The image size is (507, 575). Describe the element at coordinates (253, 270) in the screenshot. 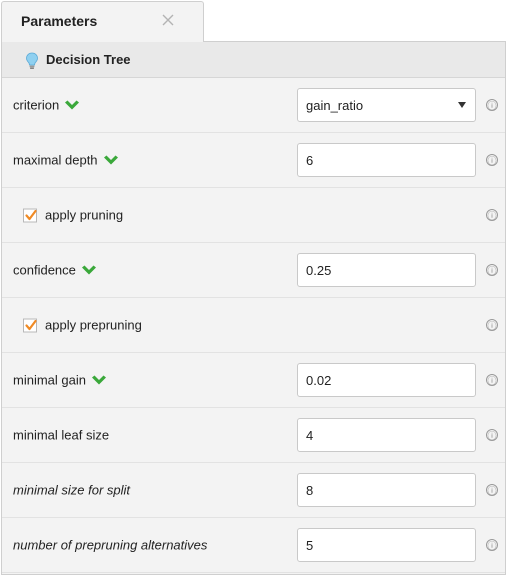

I see `param-row-confidence: confidence 0.25 ⓘ` at that location.